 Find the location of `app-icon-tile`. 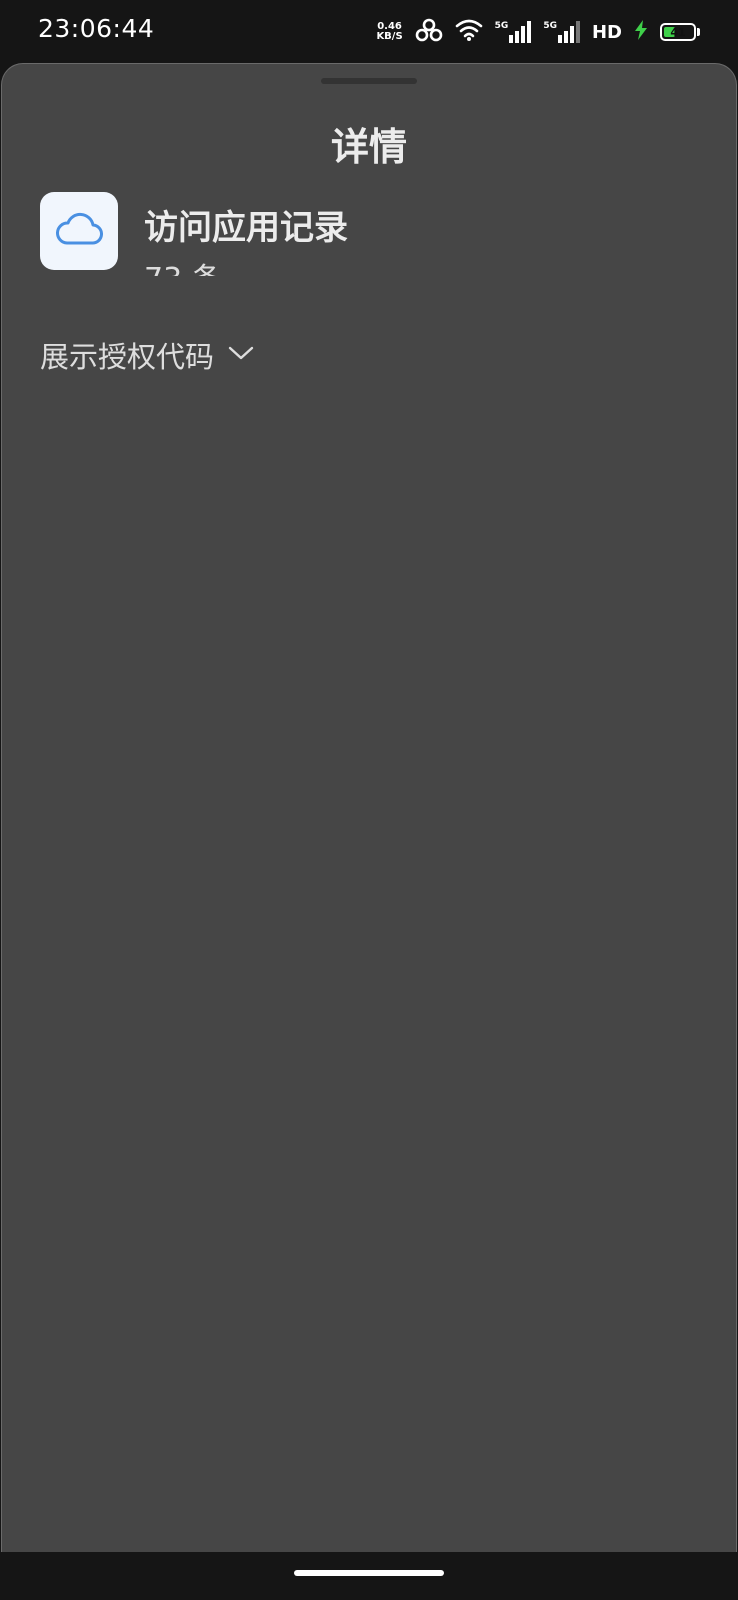

app-icon-tile is located at coordinates (79, 231).